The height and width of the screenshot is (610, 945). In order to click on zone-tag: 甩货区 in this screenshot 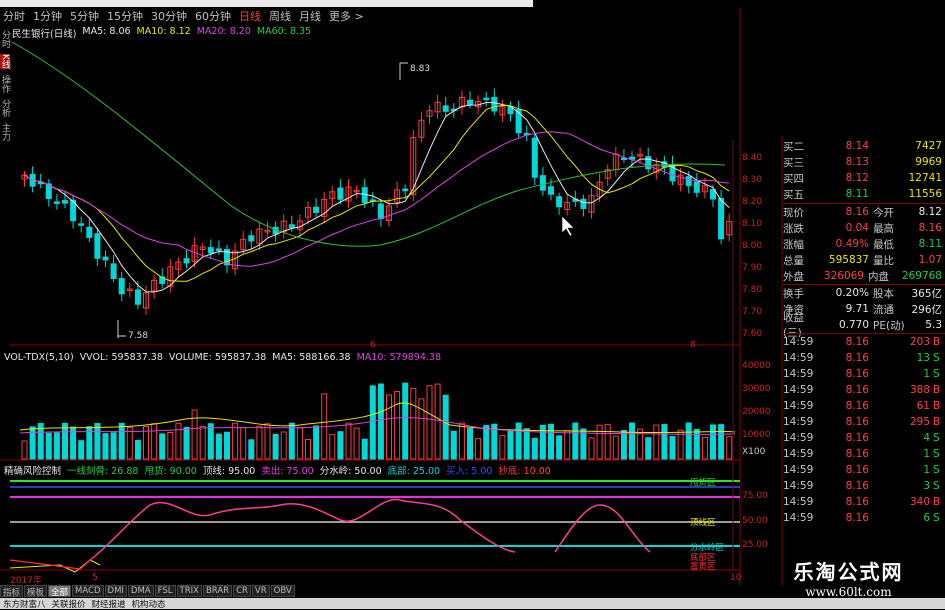, I will do `click(703, 483)`.